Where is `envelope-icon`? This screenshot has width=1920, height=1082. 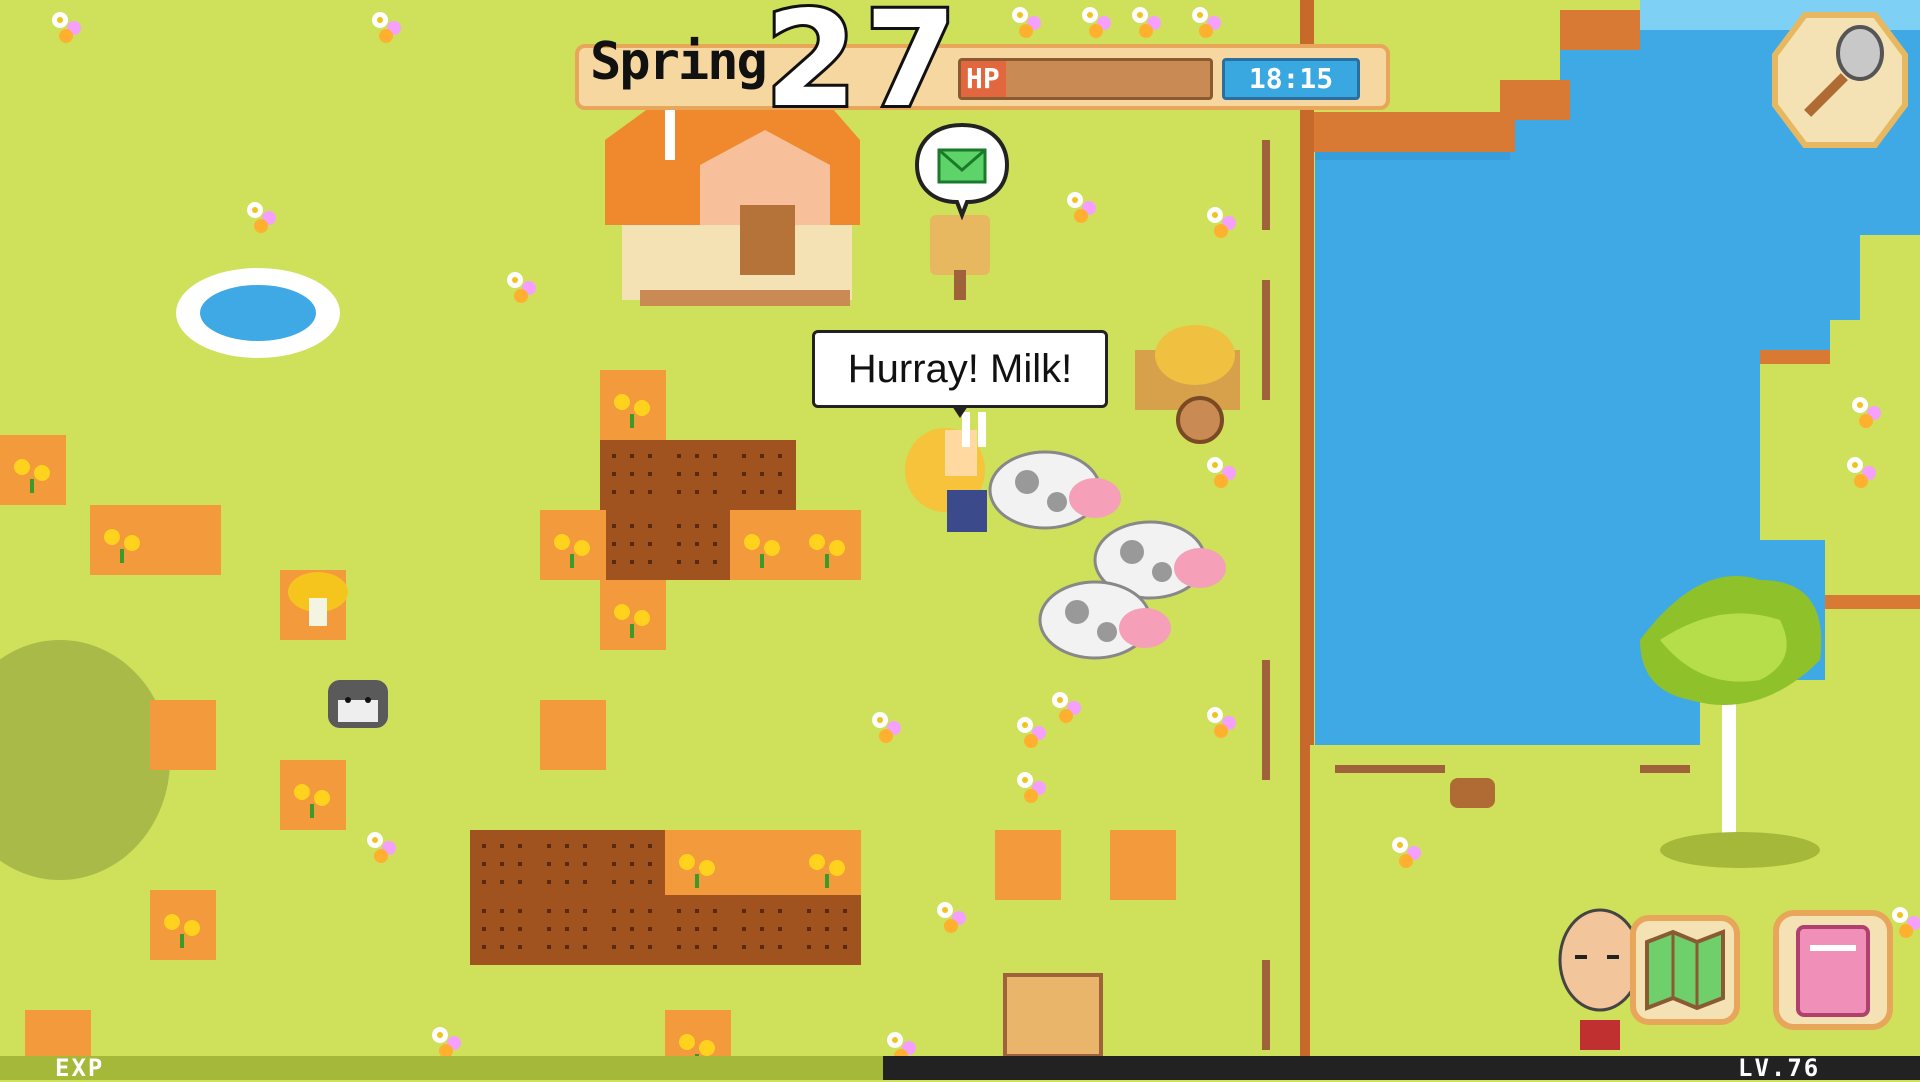 envelope-icon is located at coordinates (962, 166).